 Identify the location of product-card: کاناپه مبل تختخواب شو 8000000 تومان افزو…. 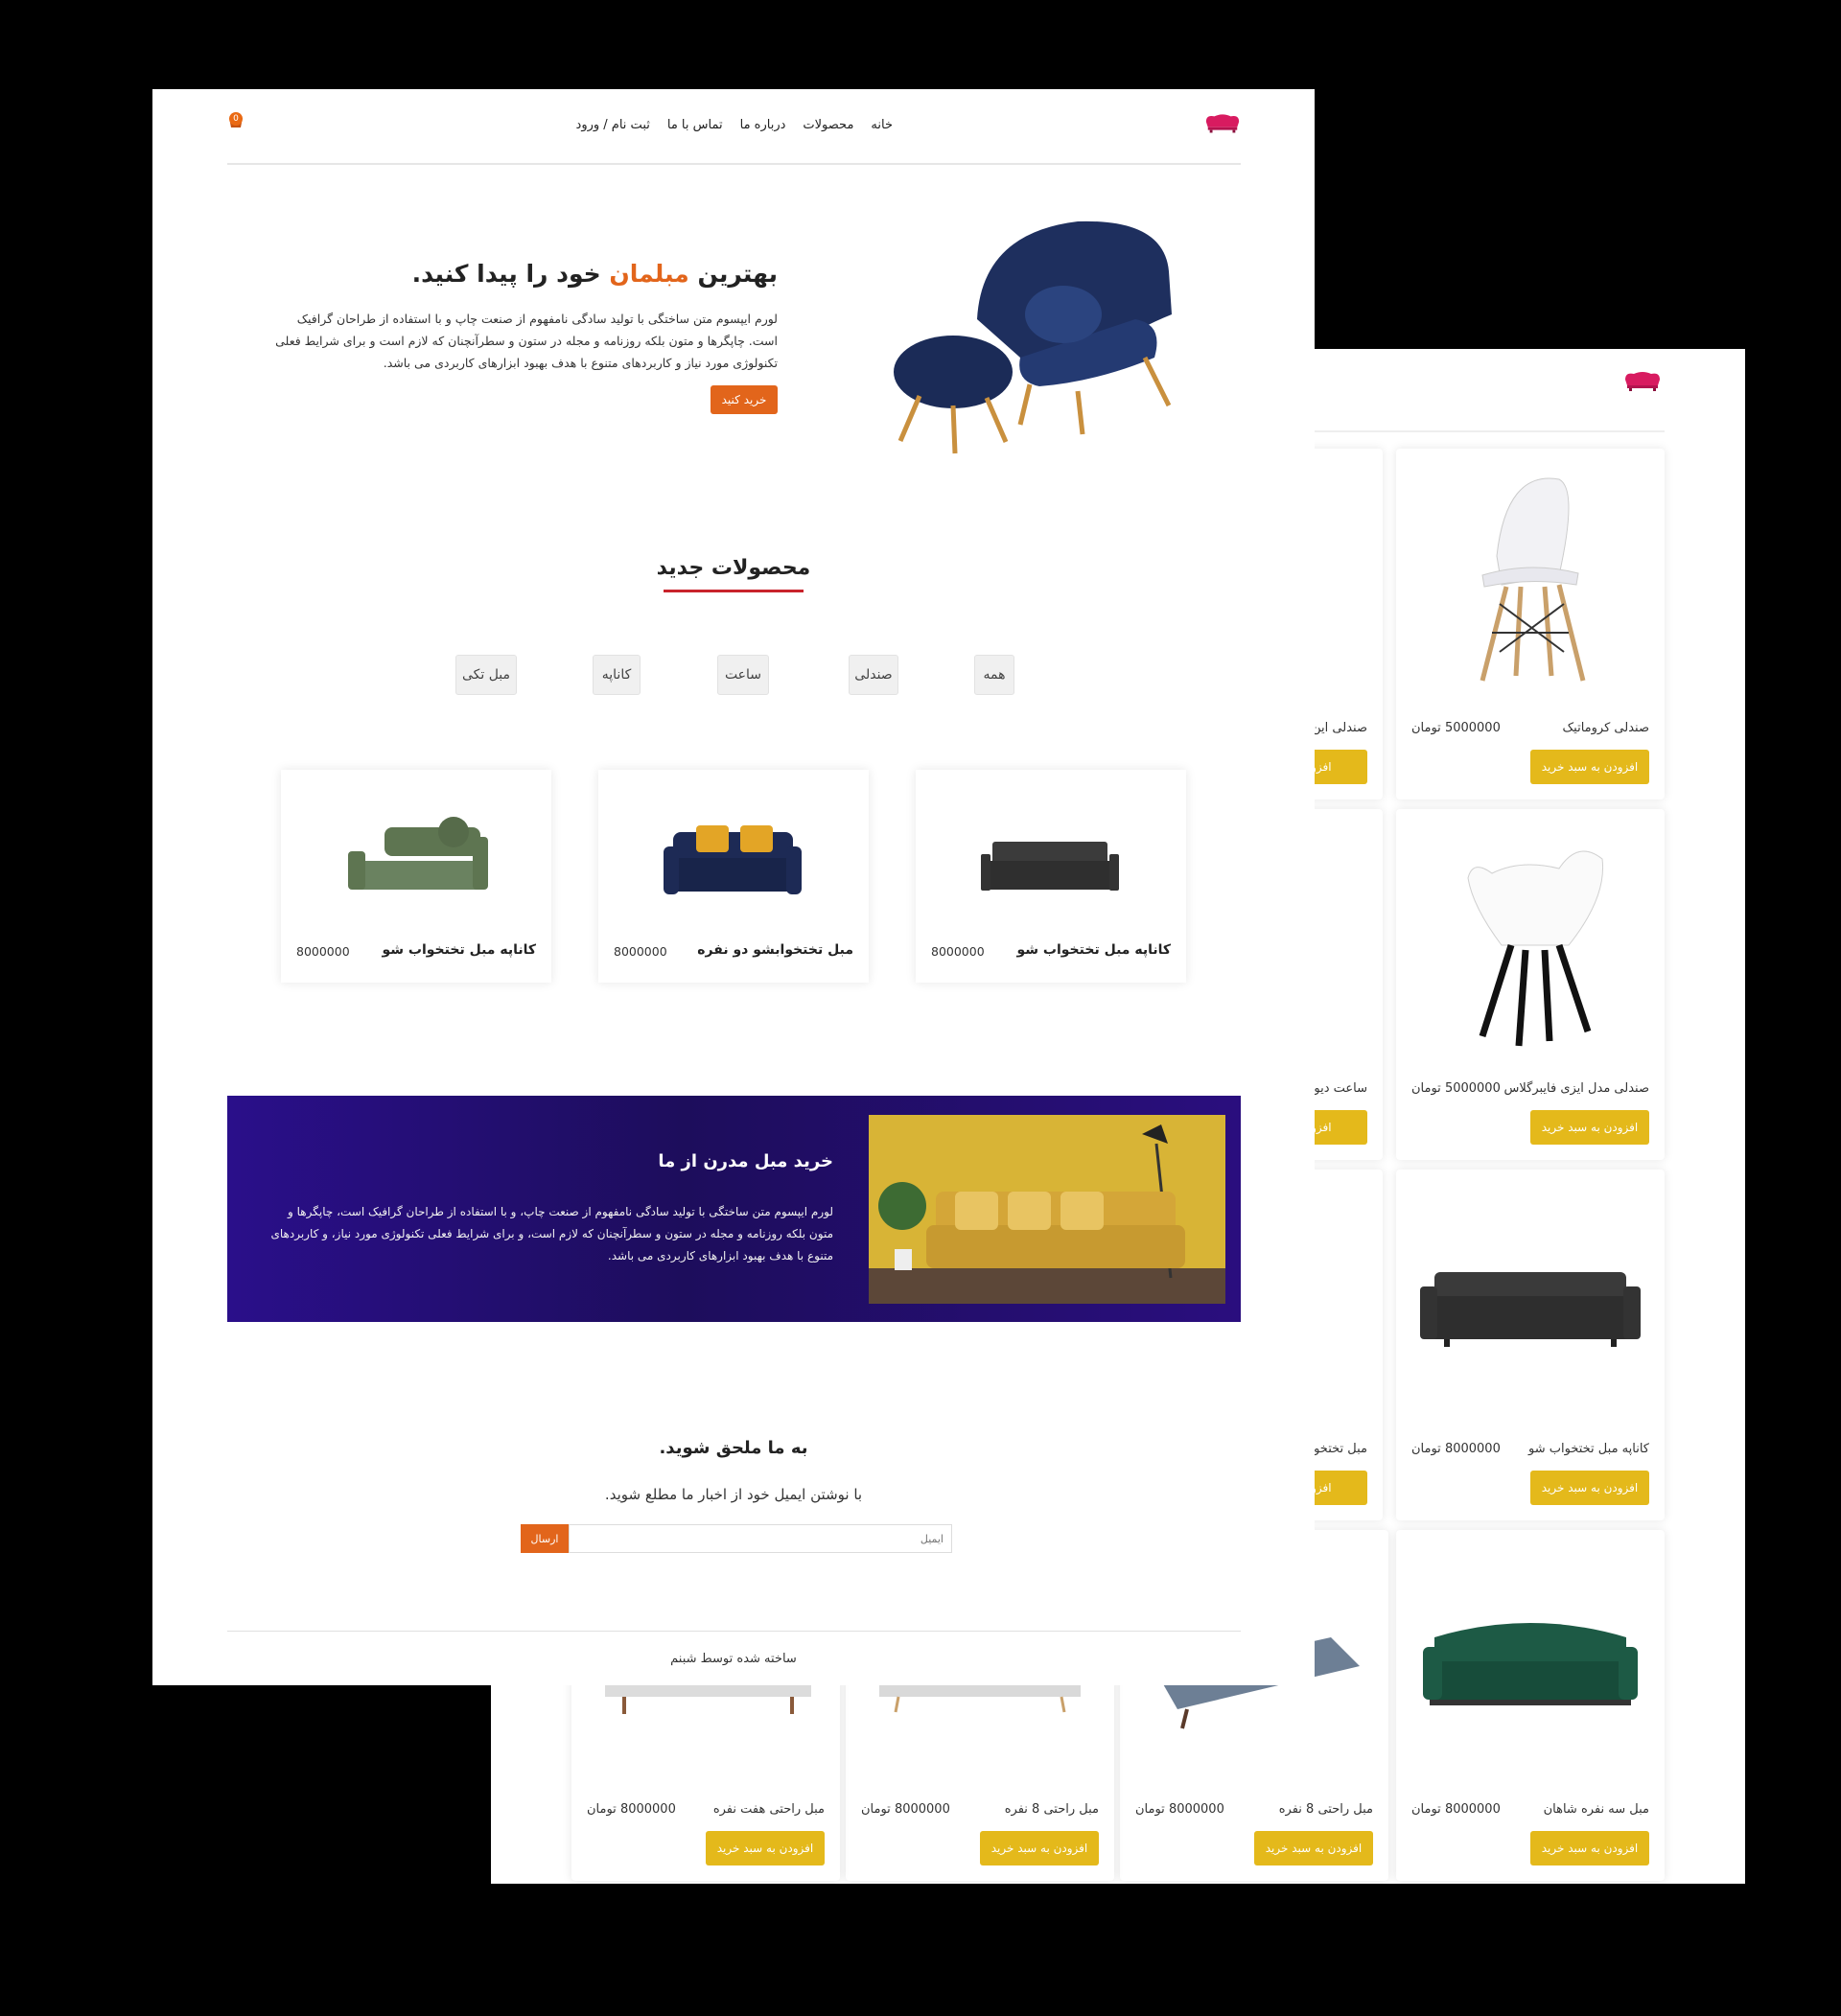
(1530, 1345).